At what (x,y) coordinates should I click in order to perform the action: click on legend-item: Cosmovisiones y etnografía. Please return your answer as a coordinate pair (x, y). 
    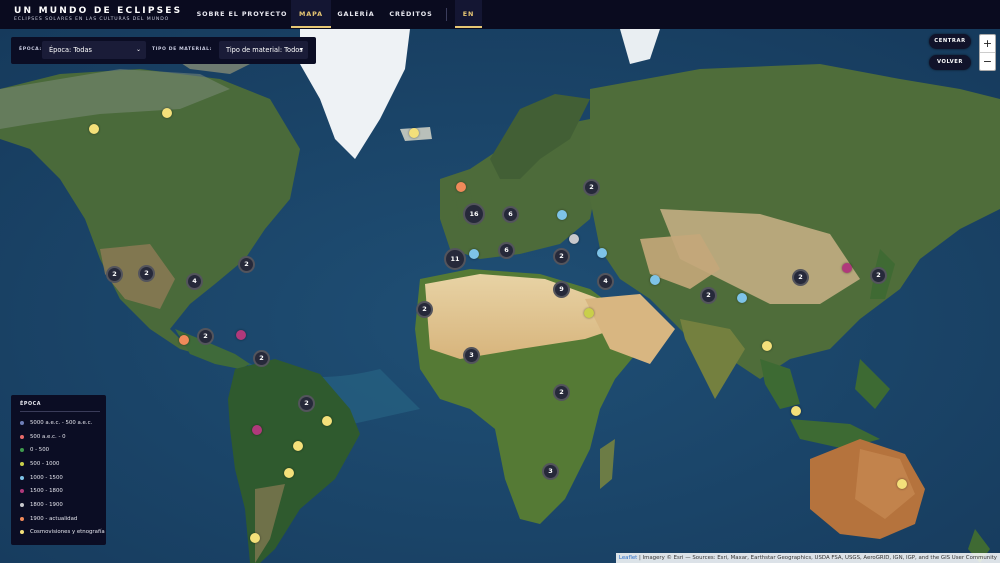
    Looking at the image, I should click on (62, 532).